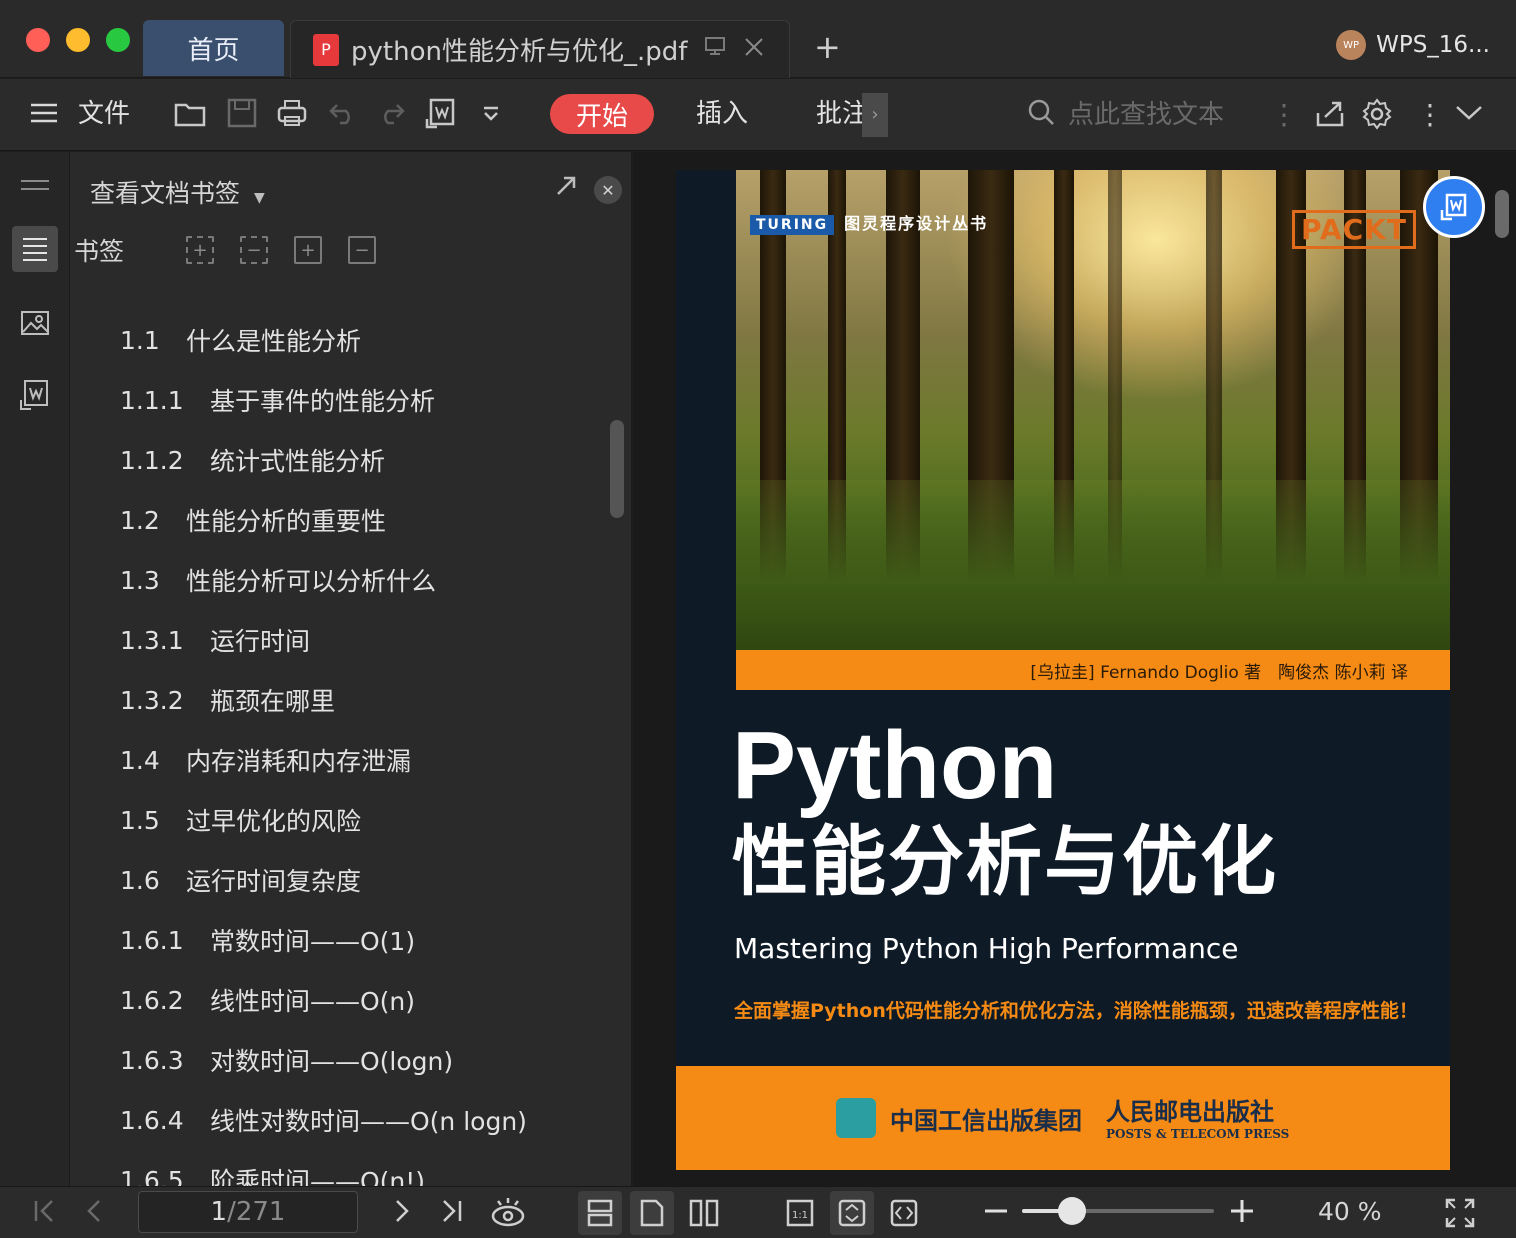 Image resolution: width=1516 pixels, height=1238 pixels. What do you see at coordinates (1071, 1211) in the screenshot?
I see `zoom-slider-handle` at bounding box center [1071, 1211].